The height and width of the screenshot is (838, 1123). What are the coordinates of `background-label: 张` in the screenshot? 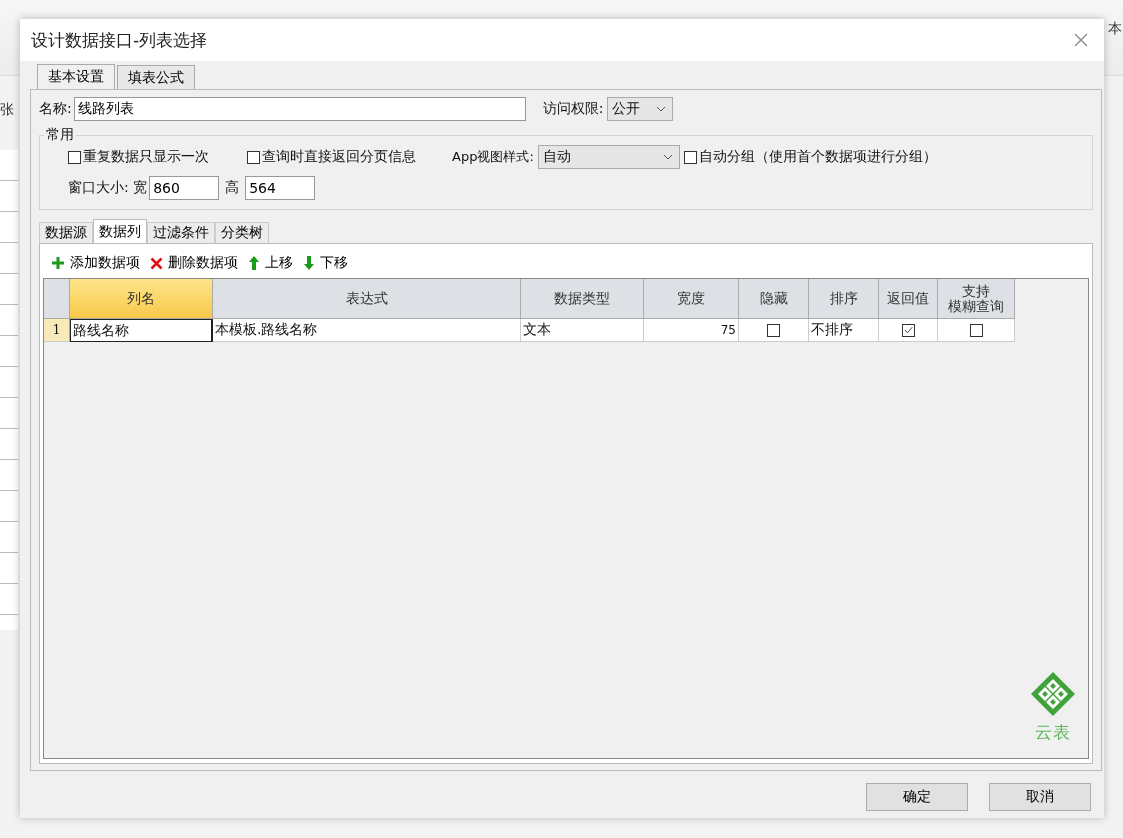 It's located at (7, 110).